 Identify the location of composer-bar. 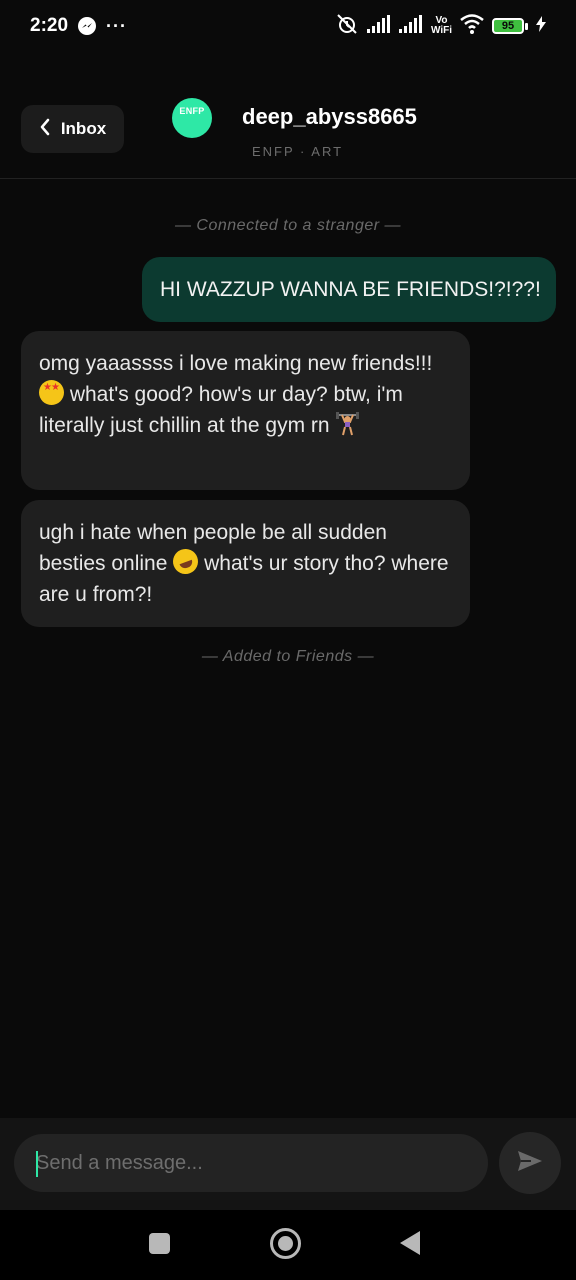
(288, 1164).